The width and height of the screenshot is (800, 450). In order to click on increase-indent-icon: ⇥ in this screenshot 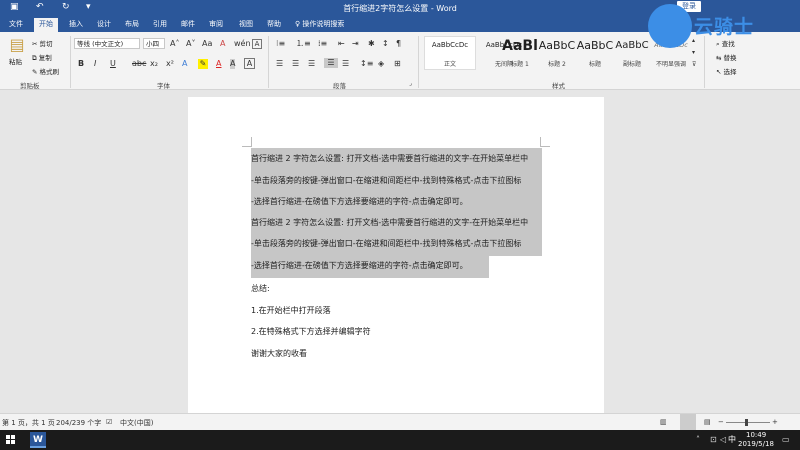, I will do `click(355, 44)`.